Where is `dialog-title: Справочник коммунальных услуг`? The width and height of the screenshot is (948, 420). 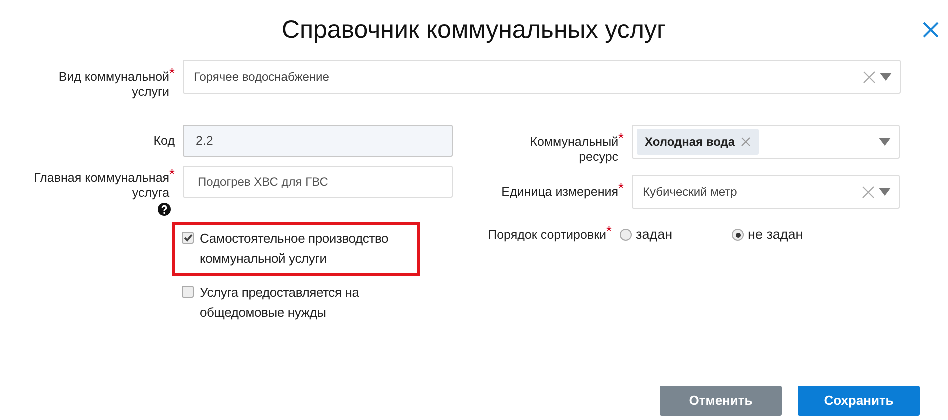
dialog-title: Справочник коммунальных услуг is located at coordinates (474, 30).